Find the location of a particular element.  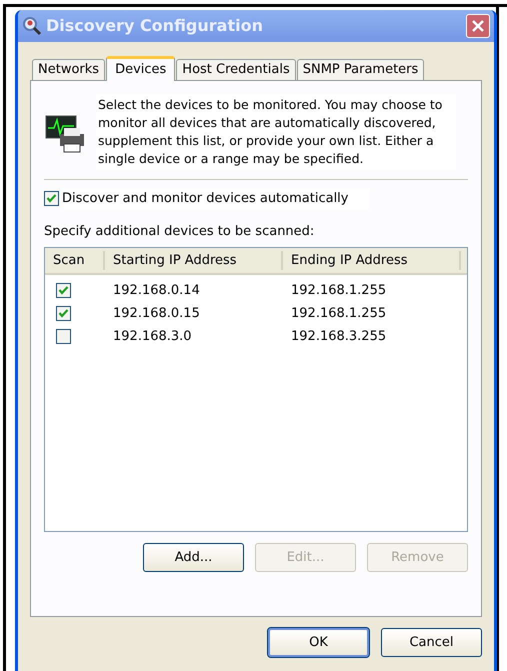

tab: Devices is located at coordinates (141, 68).